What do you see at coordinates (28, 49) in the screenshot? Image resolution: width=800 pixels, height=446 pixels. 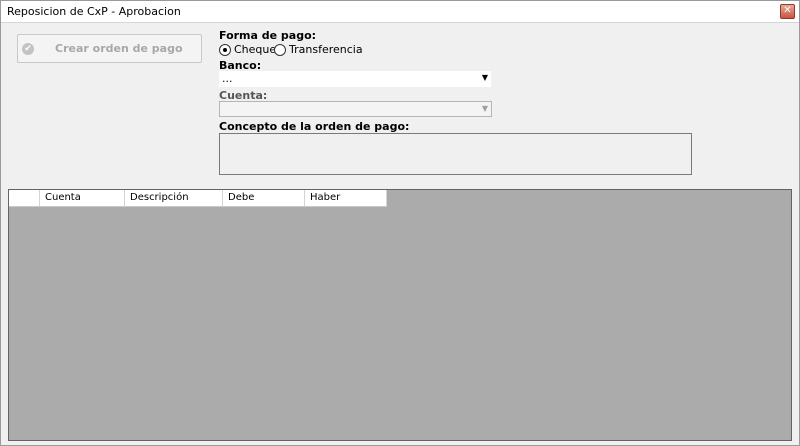 I see `check-circle-icon: ✔` at bounding box center [28, 49].